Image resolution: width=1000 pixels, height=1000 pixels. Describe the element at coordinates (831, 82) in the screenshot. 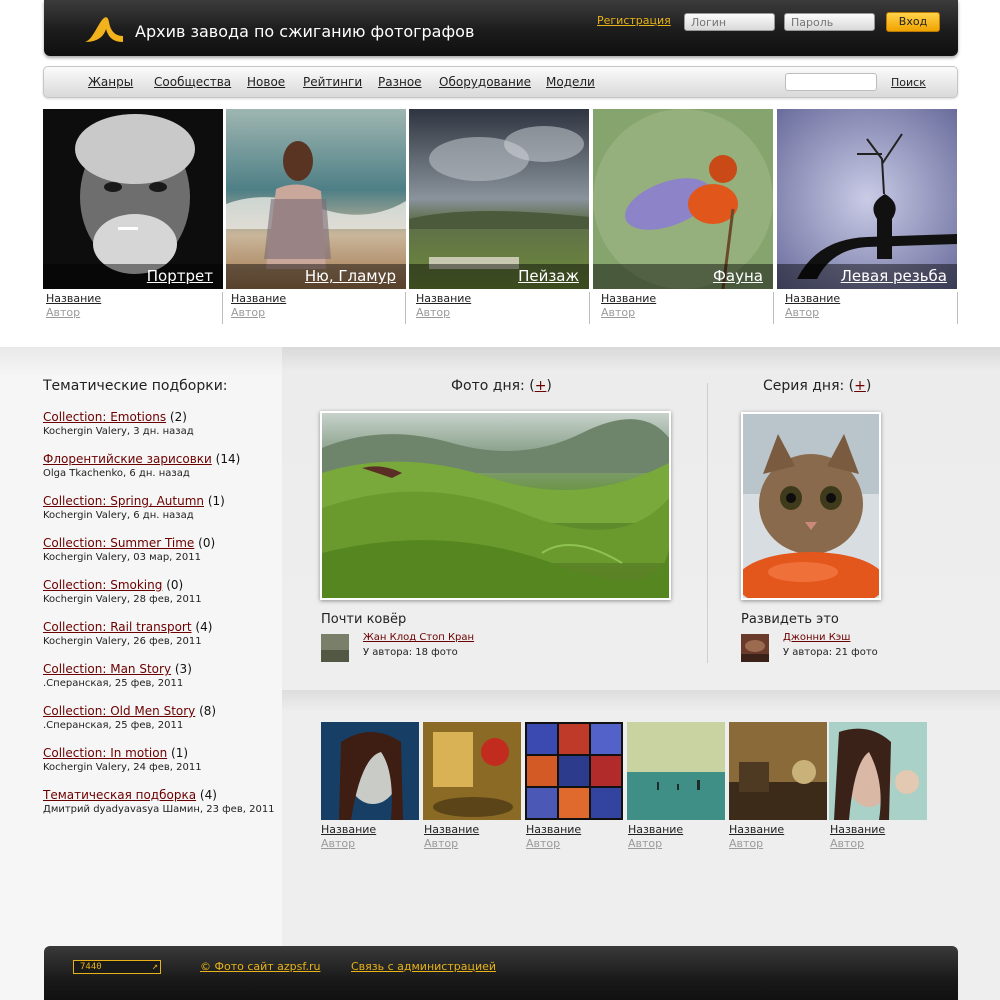

I see `search-input` at that location.